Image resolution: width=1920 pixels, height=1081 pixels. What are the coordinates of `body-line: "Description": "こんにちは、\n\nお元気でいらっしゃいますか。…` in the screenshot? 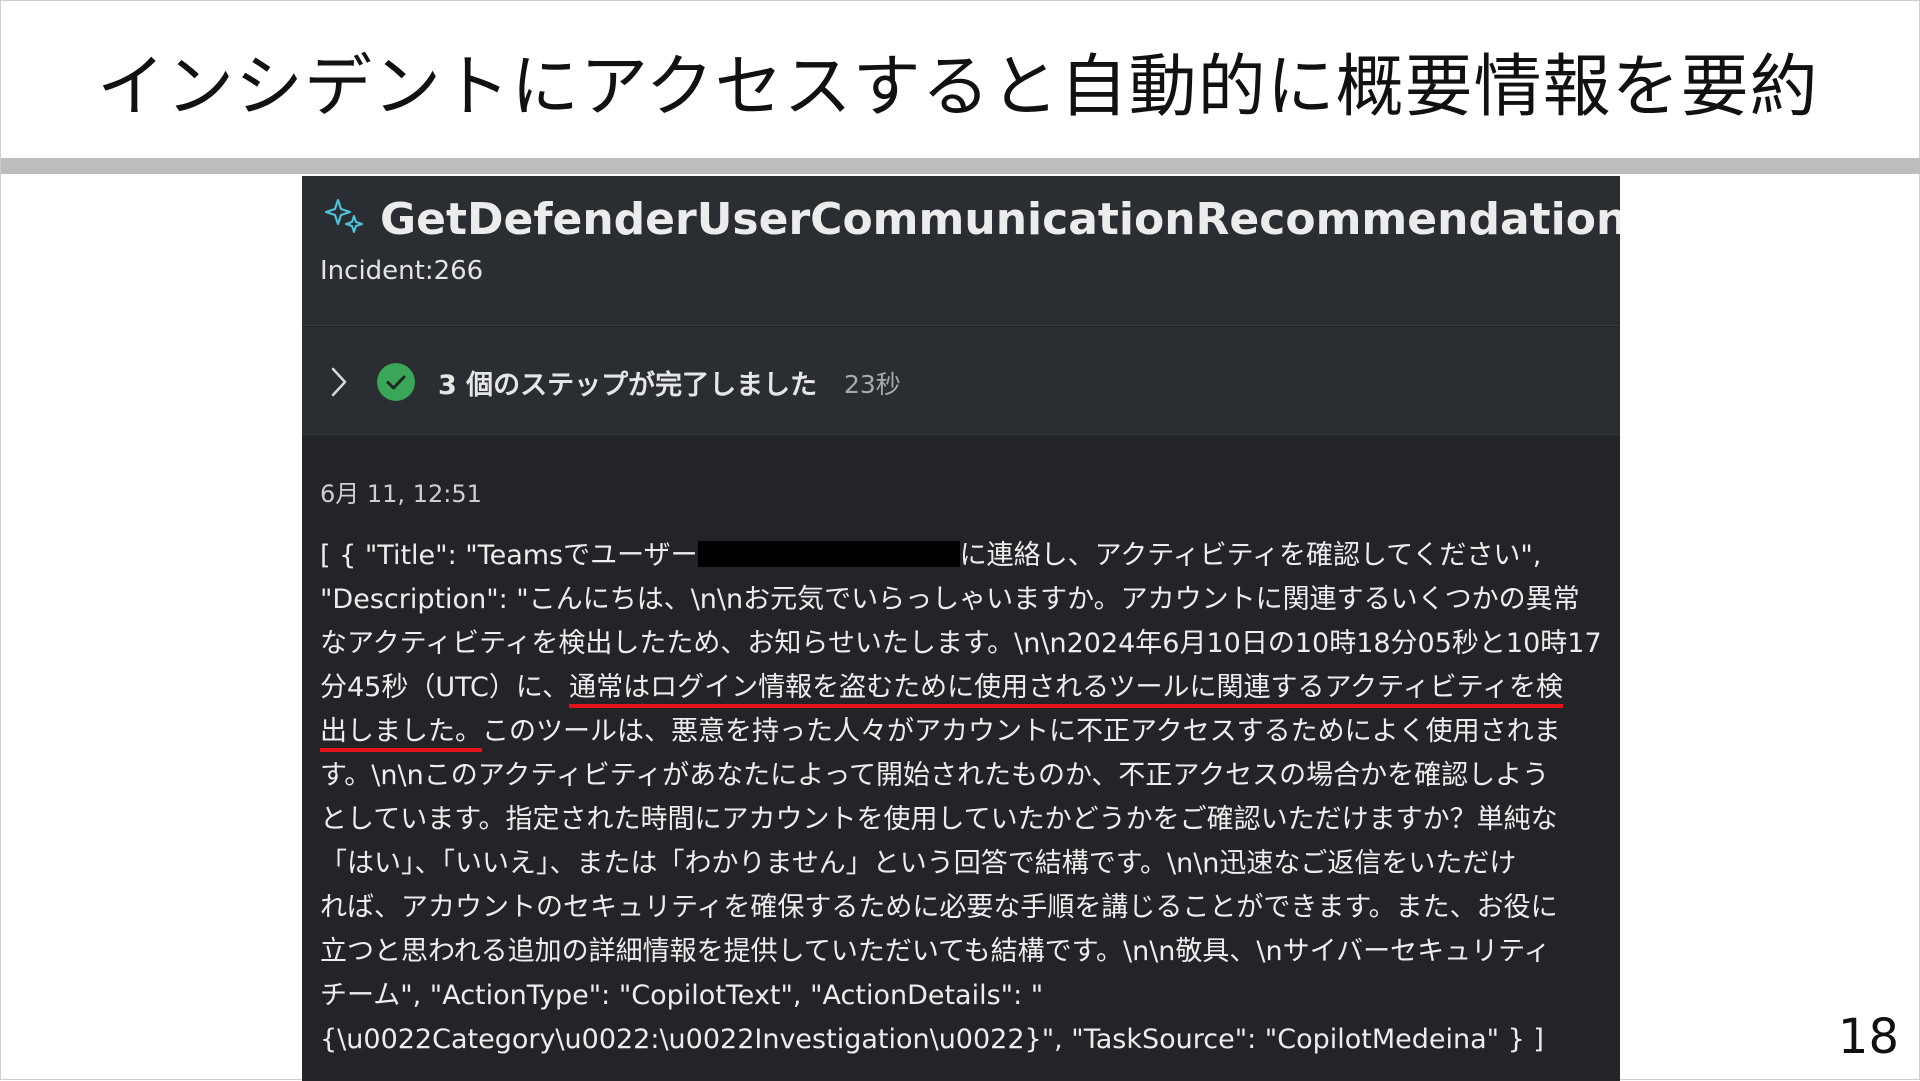 It's located at (950, 599).